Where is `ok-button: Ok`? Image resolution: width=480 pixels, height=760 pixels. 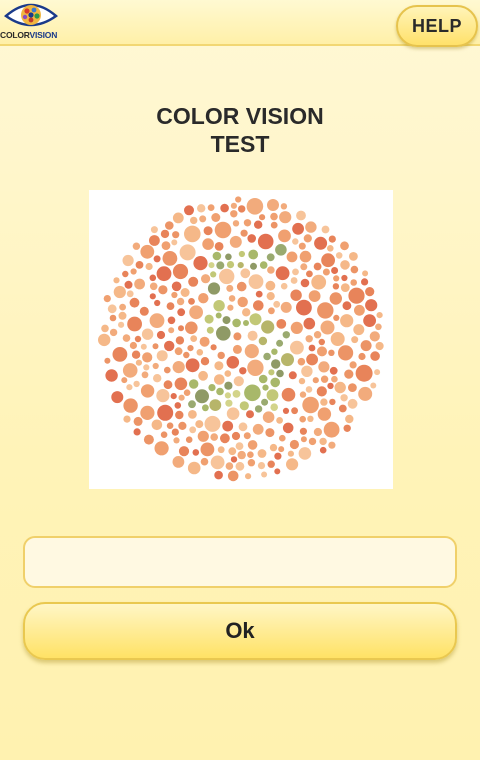 ok-button: Ok is located at coordinates (240, 631).